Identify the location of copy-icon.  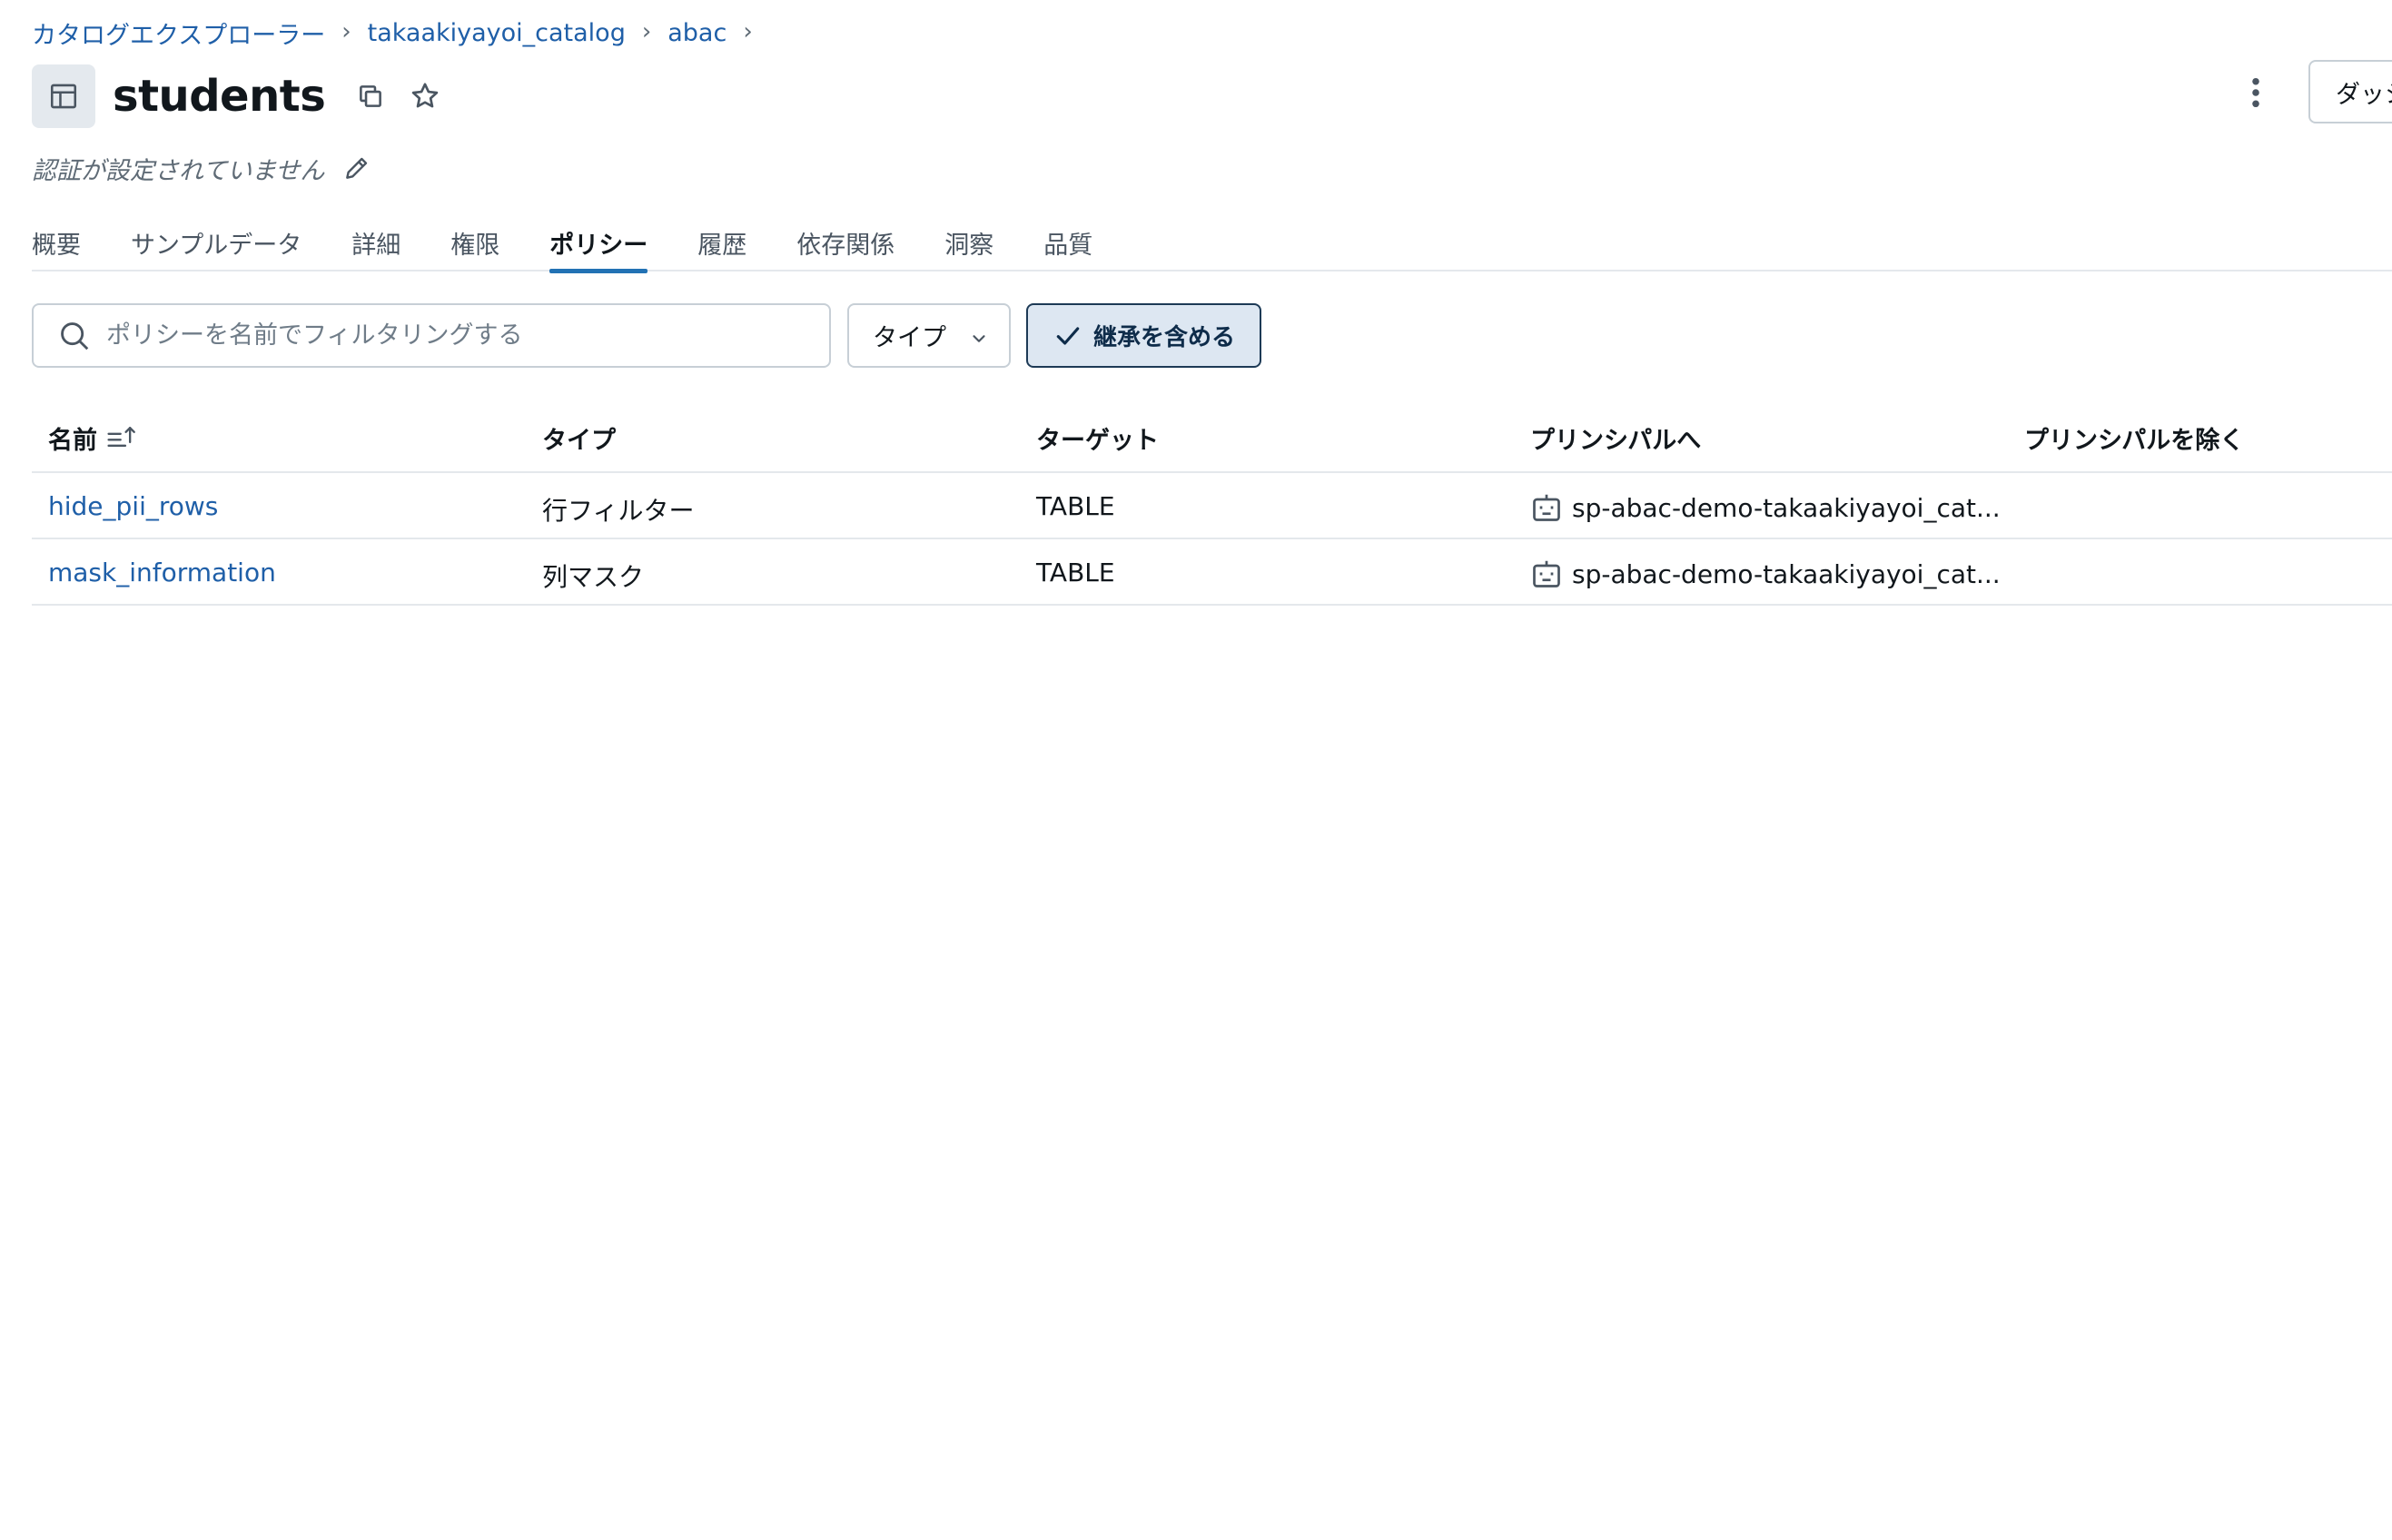
(371, 96).